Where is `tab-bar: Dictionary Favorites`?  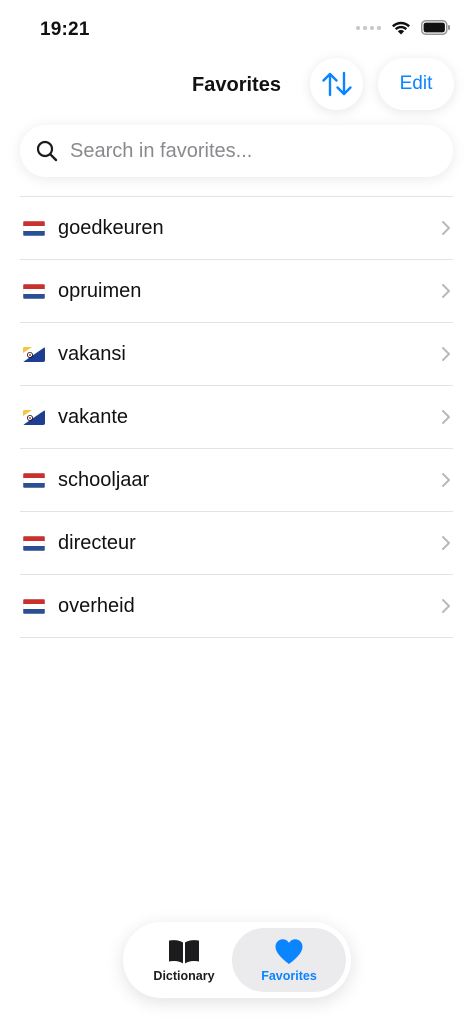
tab-bar: Dictionary Favorites is located at coordinates (237, 960).